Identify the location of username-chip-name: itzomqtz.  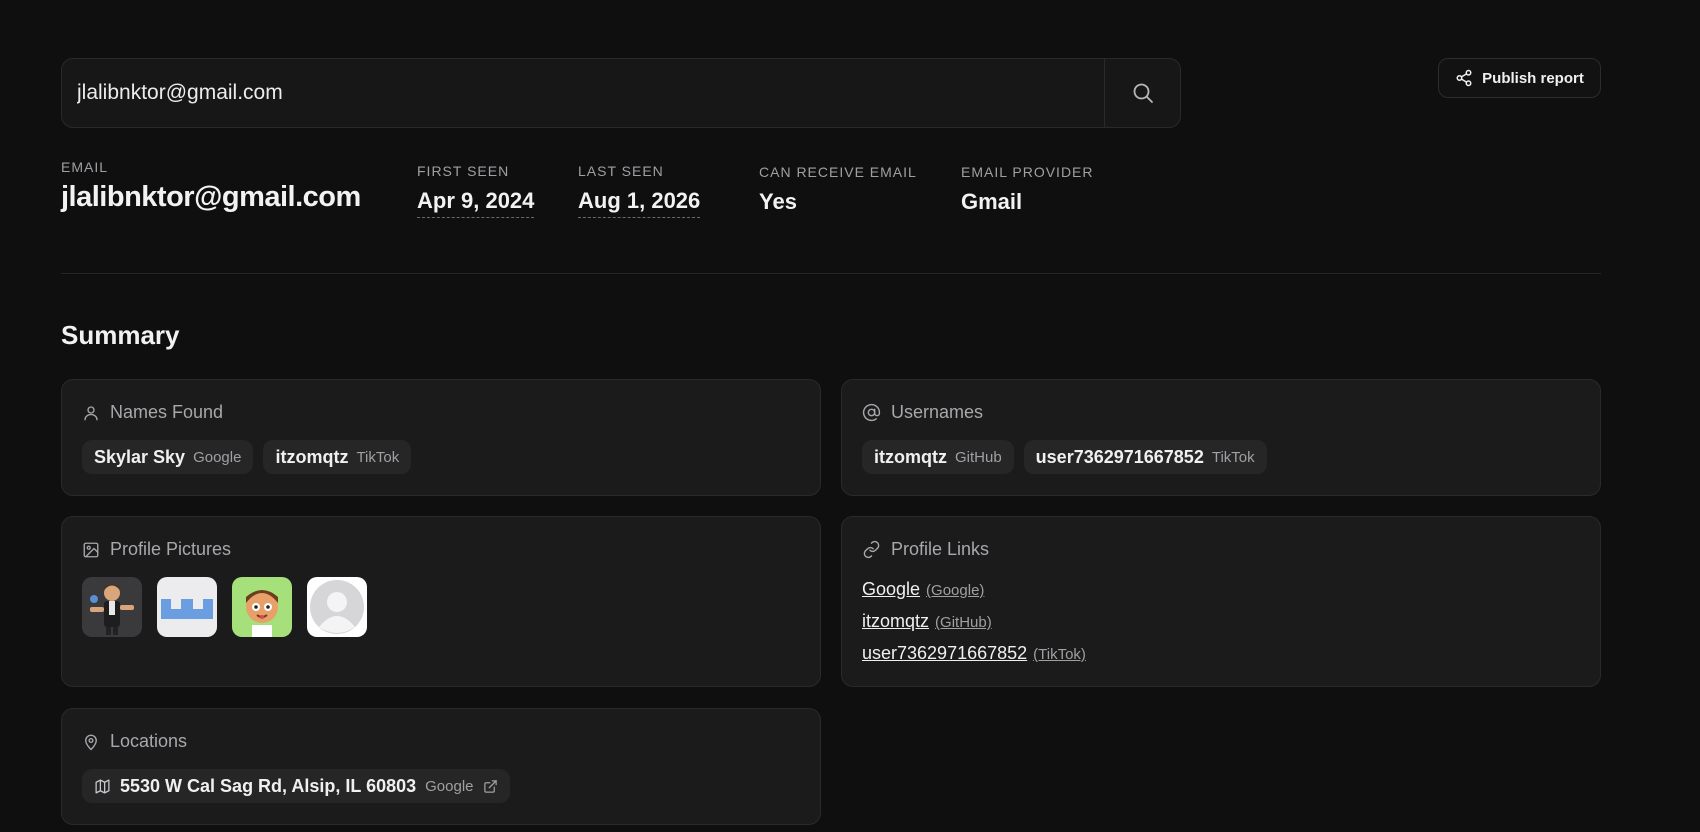
(910, 456).